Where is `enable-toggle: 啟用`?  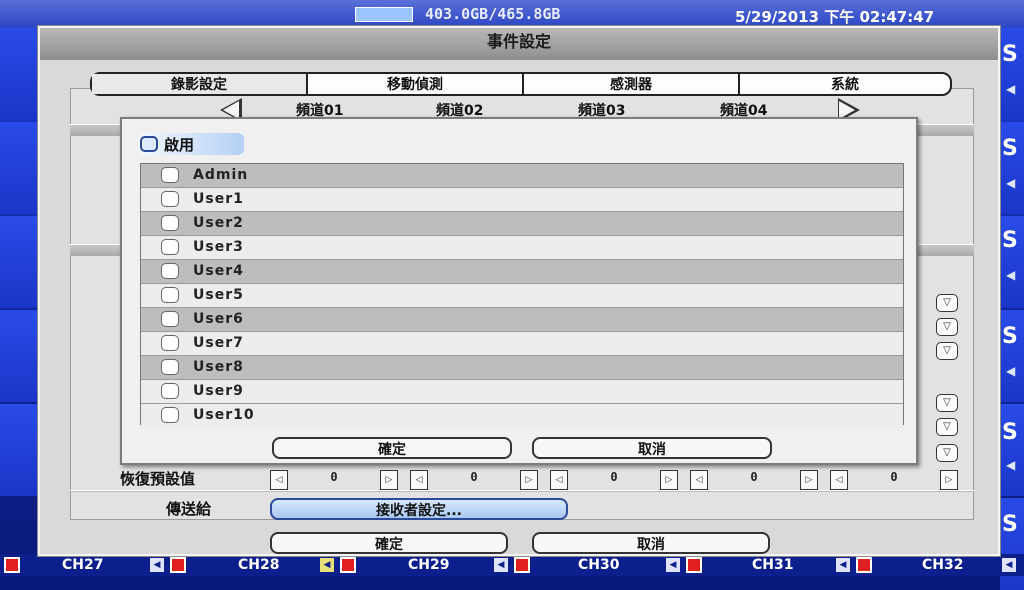
enable-toggle: 啟用 is located at coordinates (191, 144).